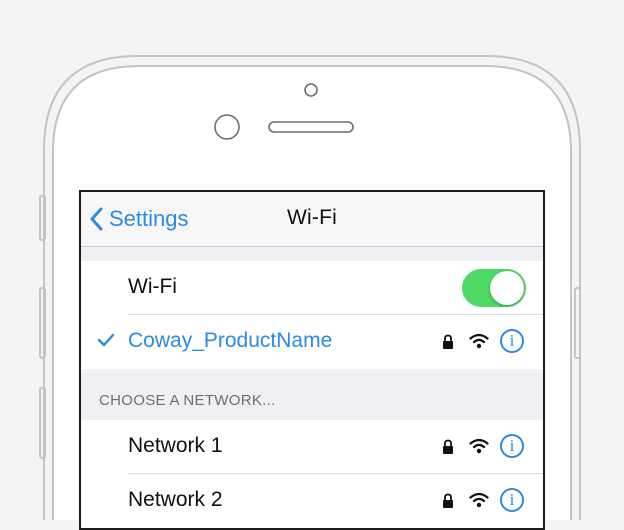 The height and width of the screenshot is (530, 624). I want to click on page-title: Wi-Fi, so click(312, 217).